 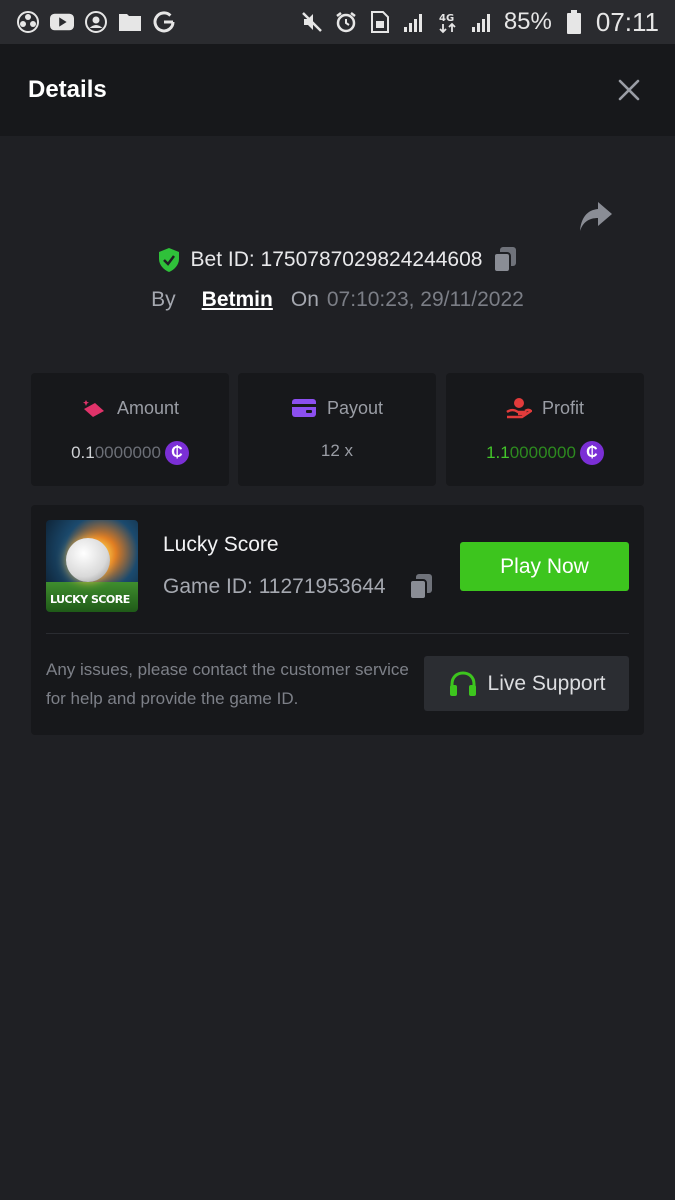 What do you see at coordinates (527, 21) in the screenshot?
I see `battery-percent: 85%` at bounding box center [527, 21].